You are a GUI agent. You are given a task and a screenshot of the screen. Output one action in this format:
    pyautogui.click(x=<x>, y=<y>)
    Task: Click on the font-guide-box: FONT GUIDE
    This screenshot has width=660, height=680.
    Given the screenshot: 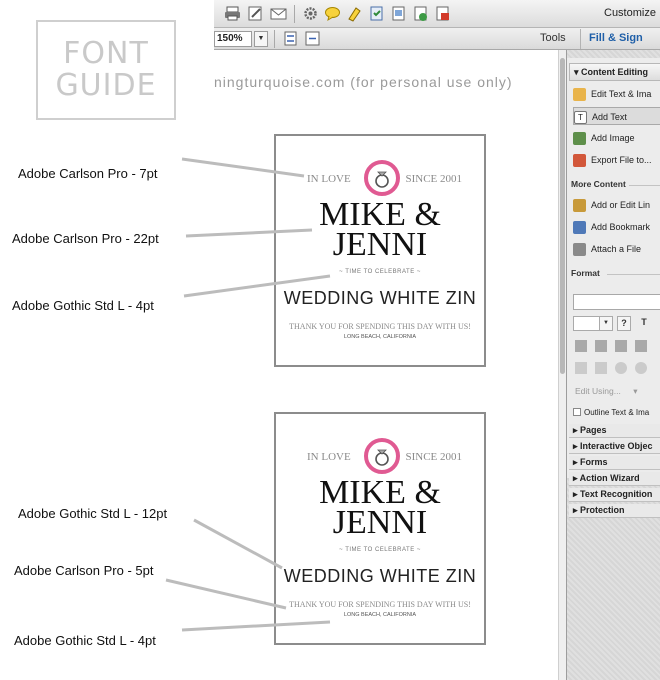 What is the action you would take?
    pyautogui.click(x=106, y=70)
    